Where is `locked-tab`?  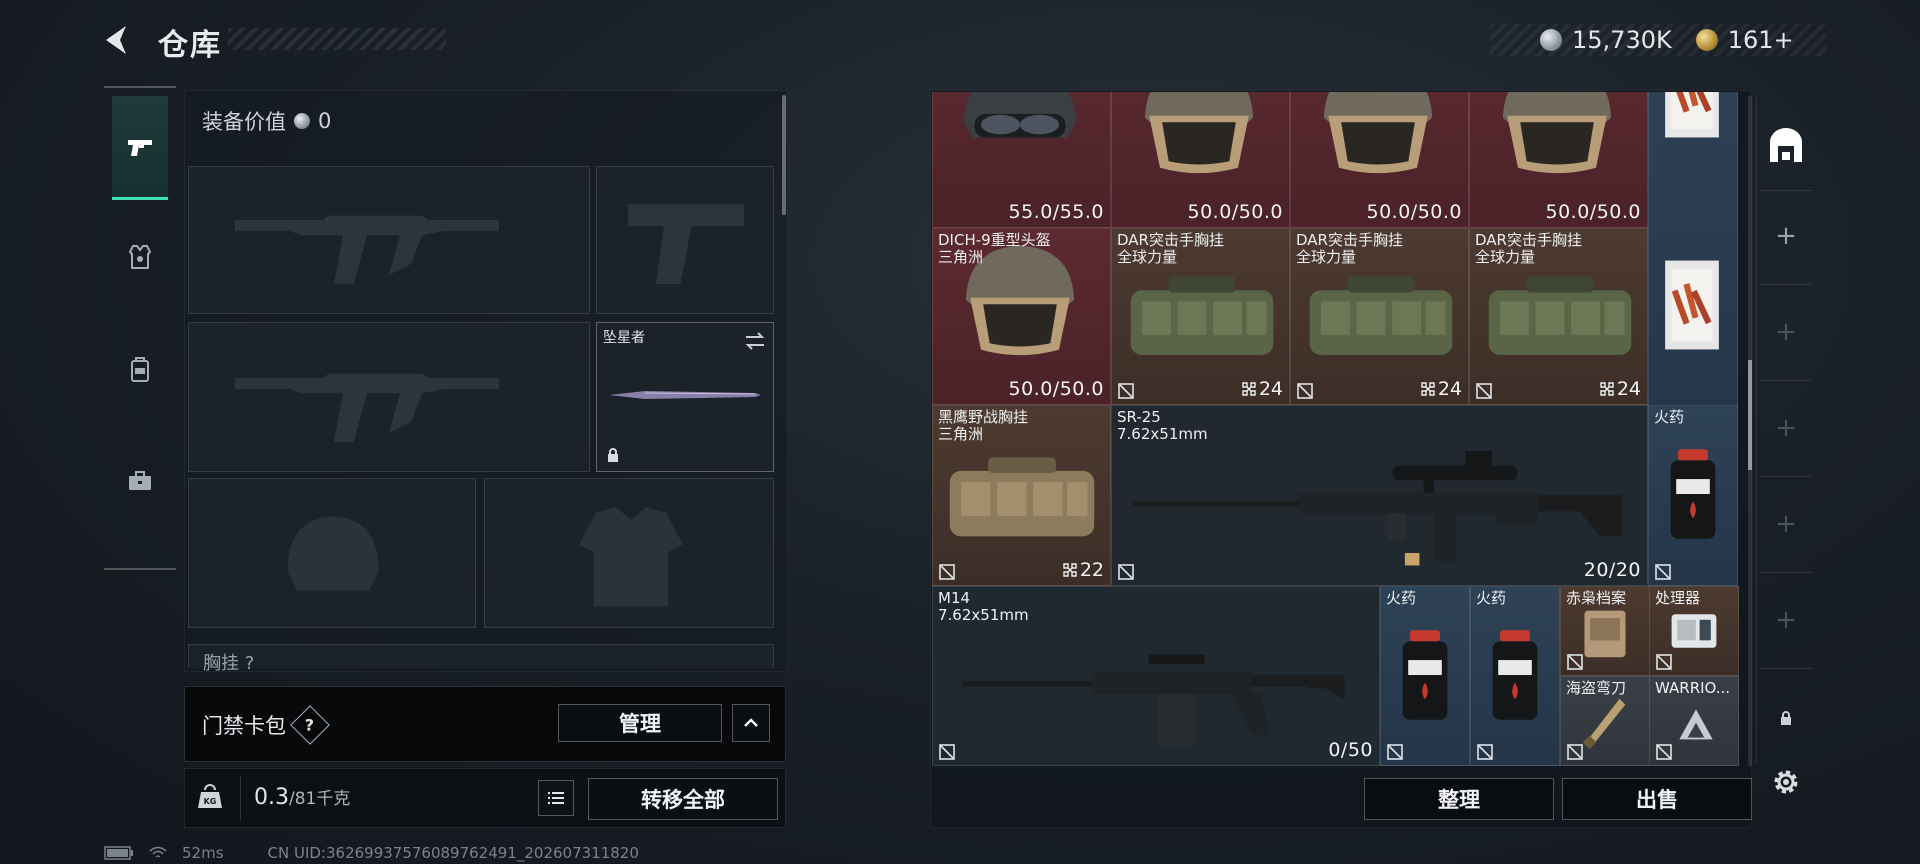
locked-tab is located at coordinates (1786, 718).